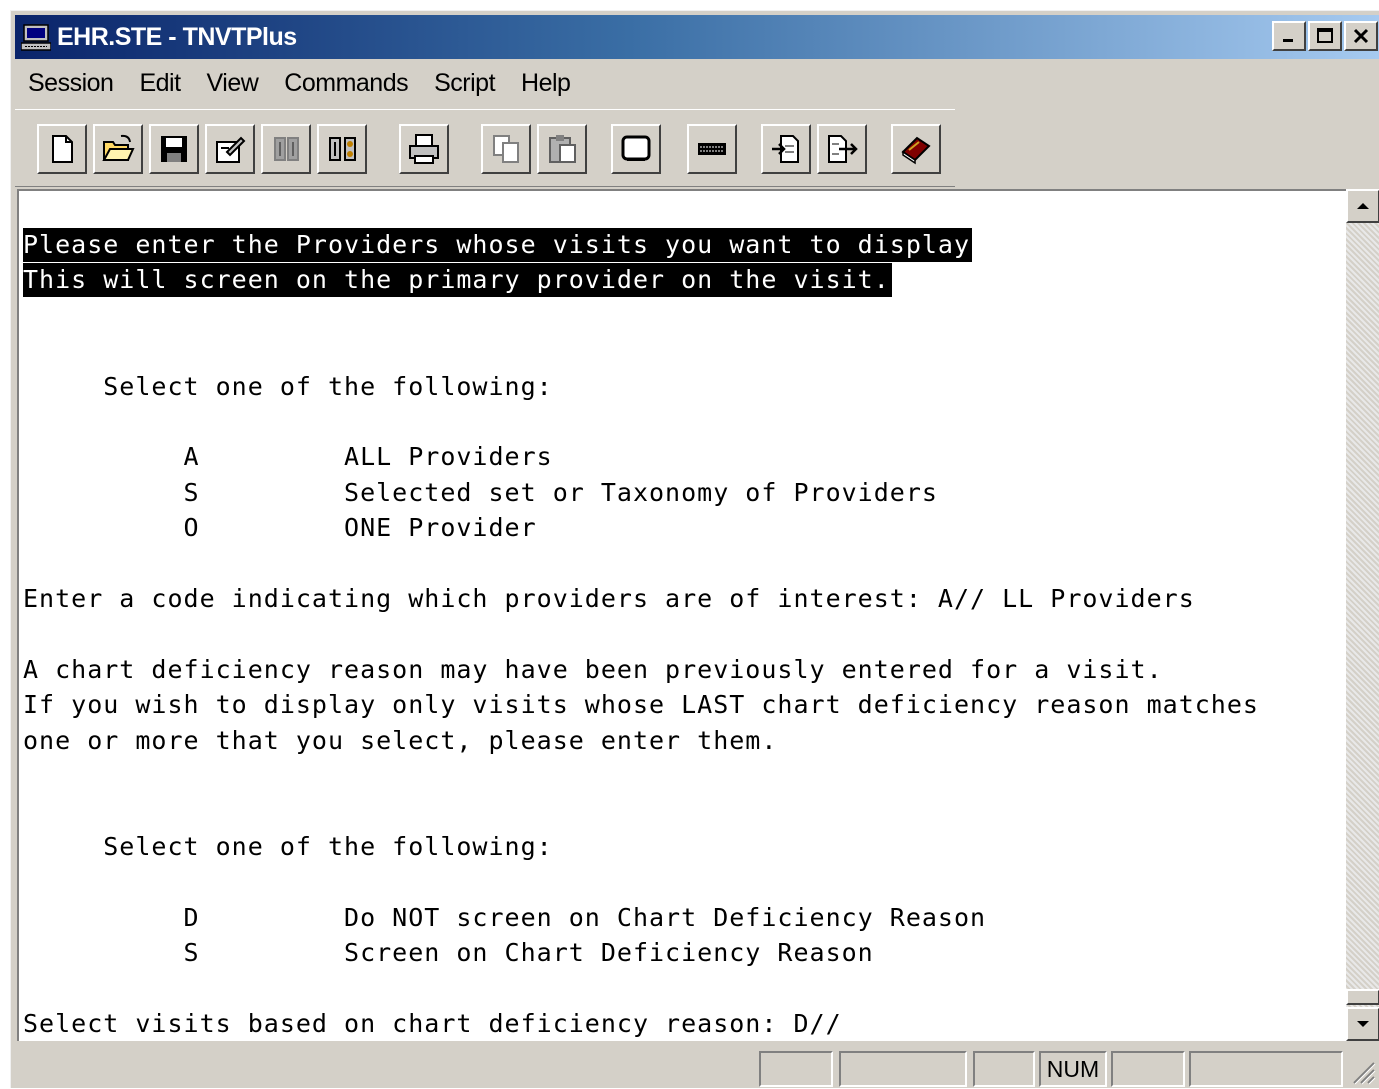 This screenshot has height=1089, width=1379. What do you see at coordinates (233, 83) in the screenshot?
I see `menu-view: View` at bounding box center [233, 83].